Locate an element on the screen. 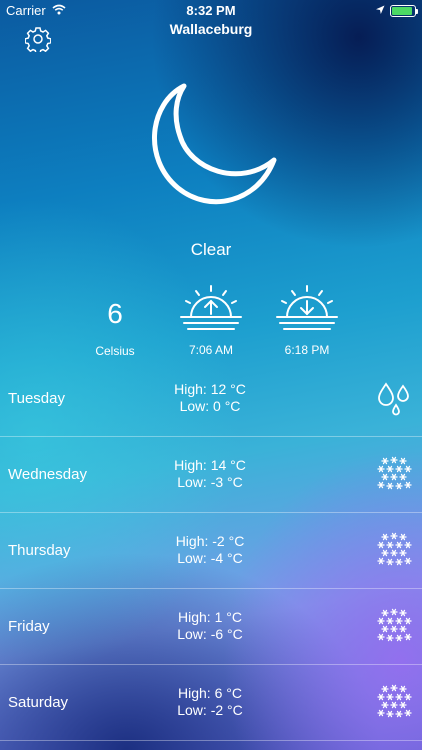  forecast-temps: High: 14 °C Low: -3 °C is located at coordinates (210, 474).